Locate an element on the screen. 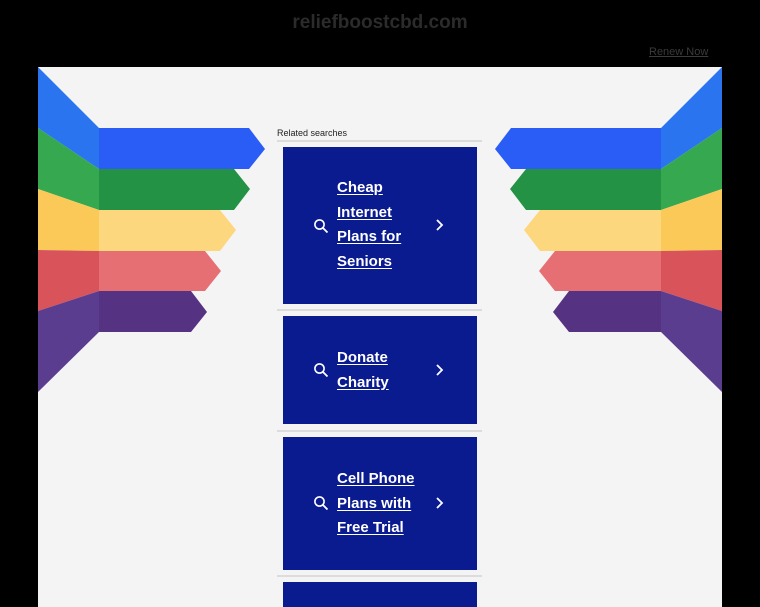 This screenshot has height=607, width=760. related-search-card-partial is located at coordinates (380, 594).